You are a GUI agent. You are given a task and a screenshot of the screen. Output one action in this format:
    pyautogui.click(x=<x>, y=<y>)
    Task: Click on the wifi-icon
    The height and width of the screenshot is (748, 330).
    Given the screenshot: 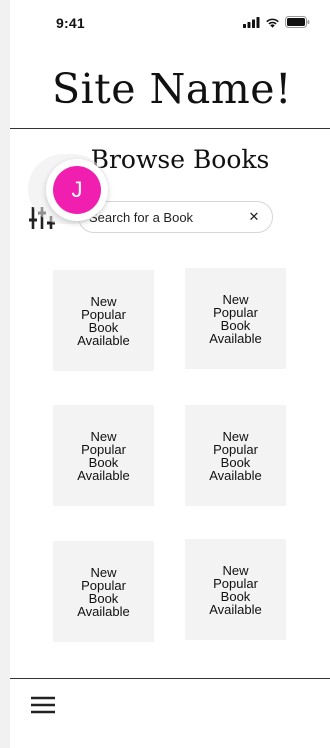 What is the action you would take?
    pyautogui.click(x=272, y=23)
    